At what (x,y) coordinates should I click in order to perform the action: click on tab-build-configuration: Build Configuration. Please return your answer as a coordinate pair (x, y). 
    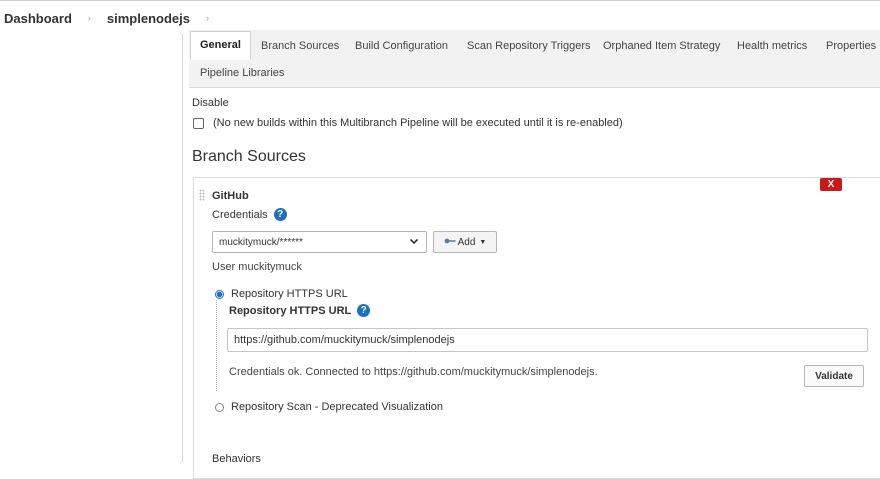
    Looking at the image, I should click on (401, 46).